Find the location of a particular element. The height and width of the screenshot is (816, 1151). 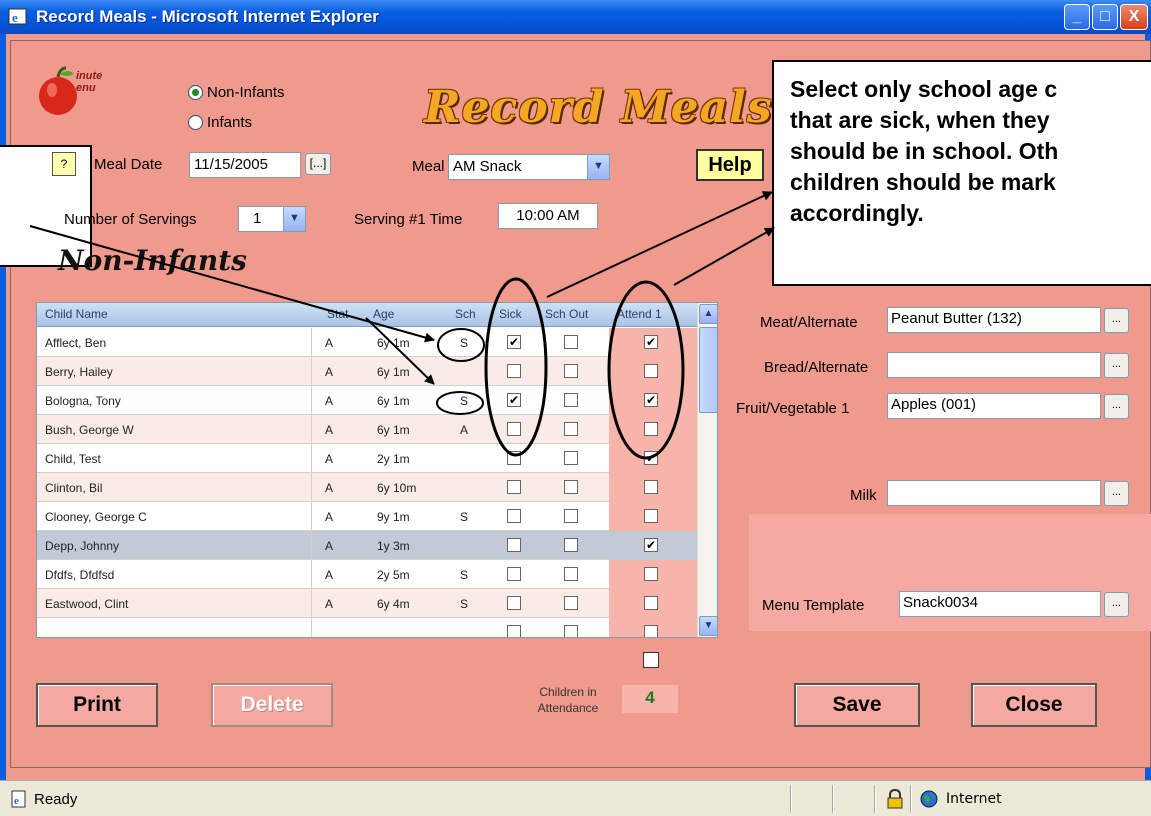

annotation-ellipse-sch-row3 is located at coordinates (460, 403).